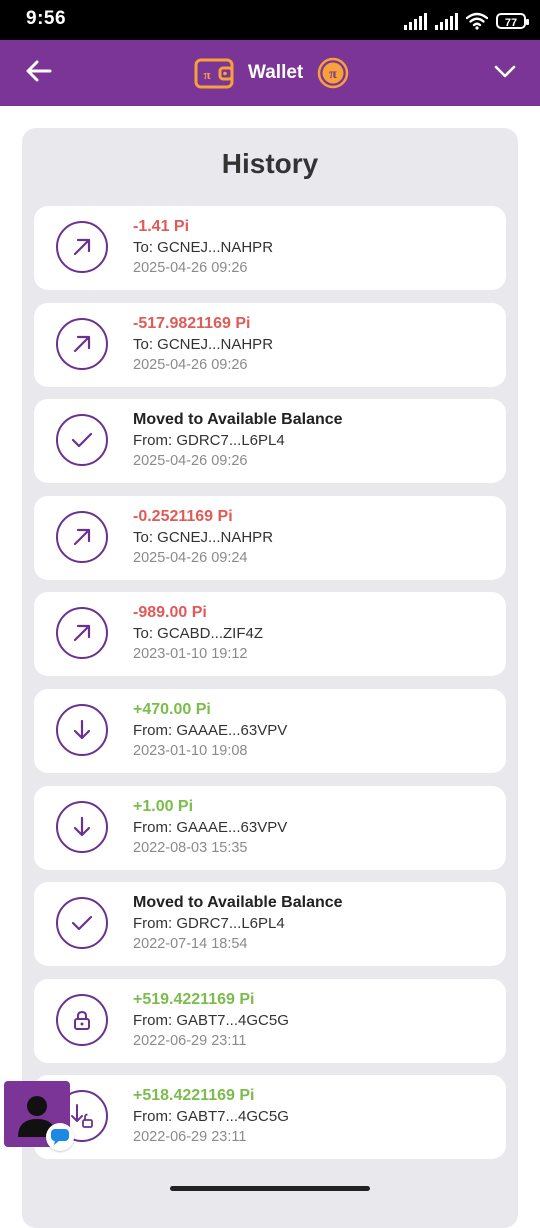  I want to click on transaction-date: 2022-07-14 18:54, so click(190, 944).